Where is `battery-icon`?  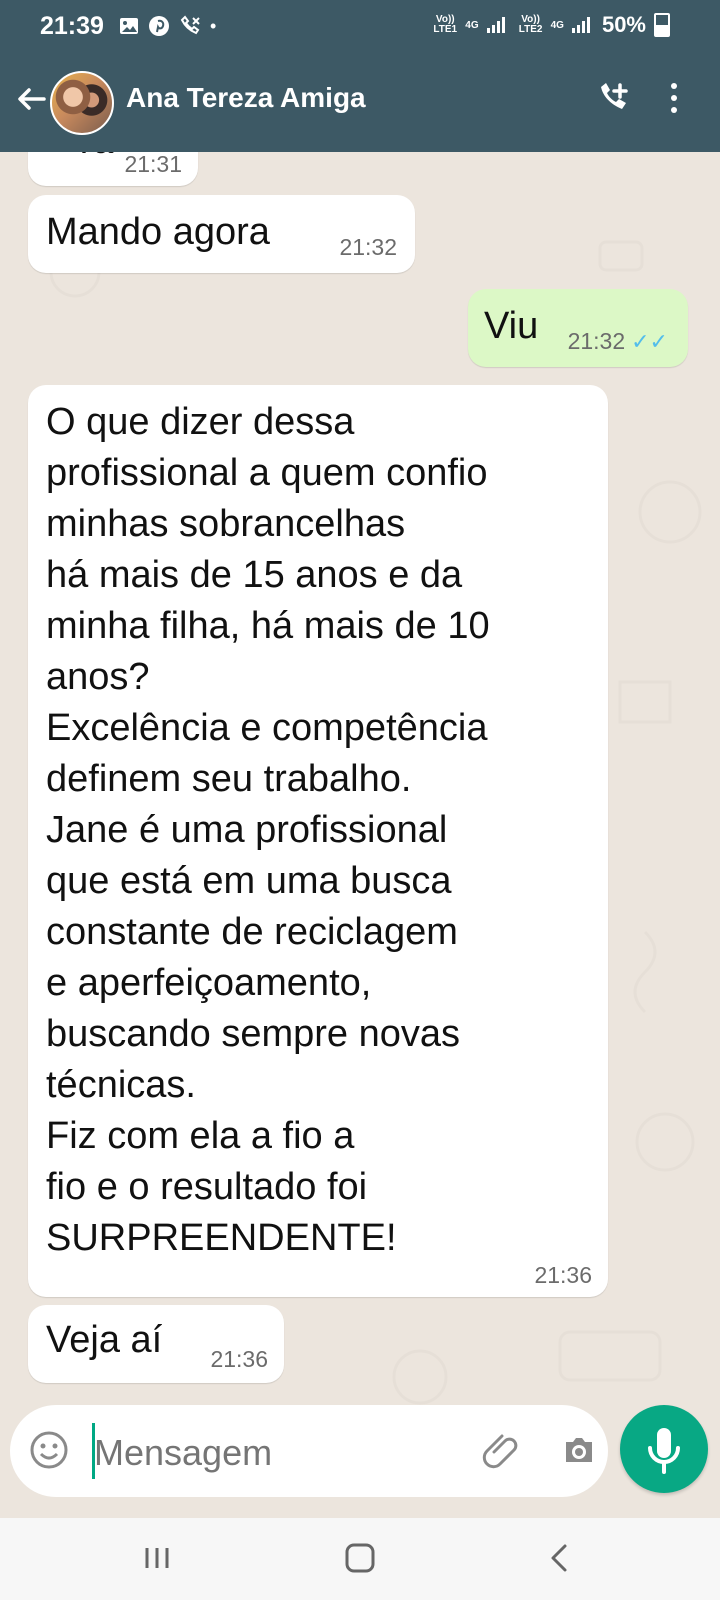 battery-icon is located at coordinates (662, 25).